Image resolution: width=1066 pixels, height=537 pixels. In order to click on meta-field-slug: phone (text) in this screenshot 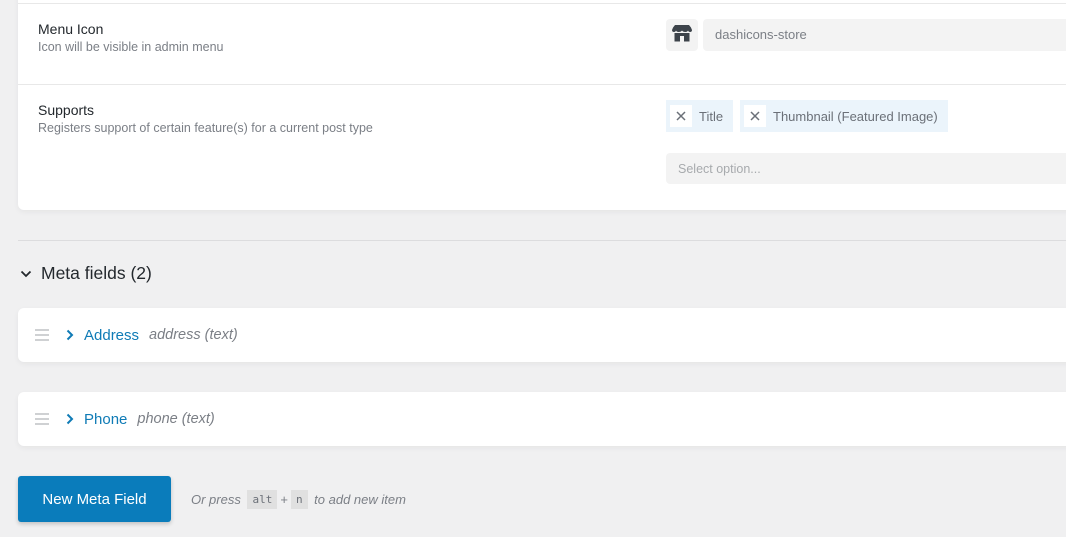, I will do `click(176, 419)`.